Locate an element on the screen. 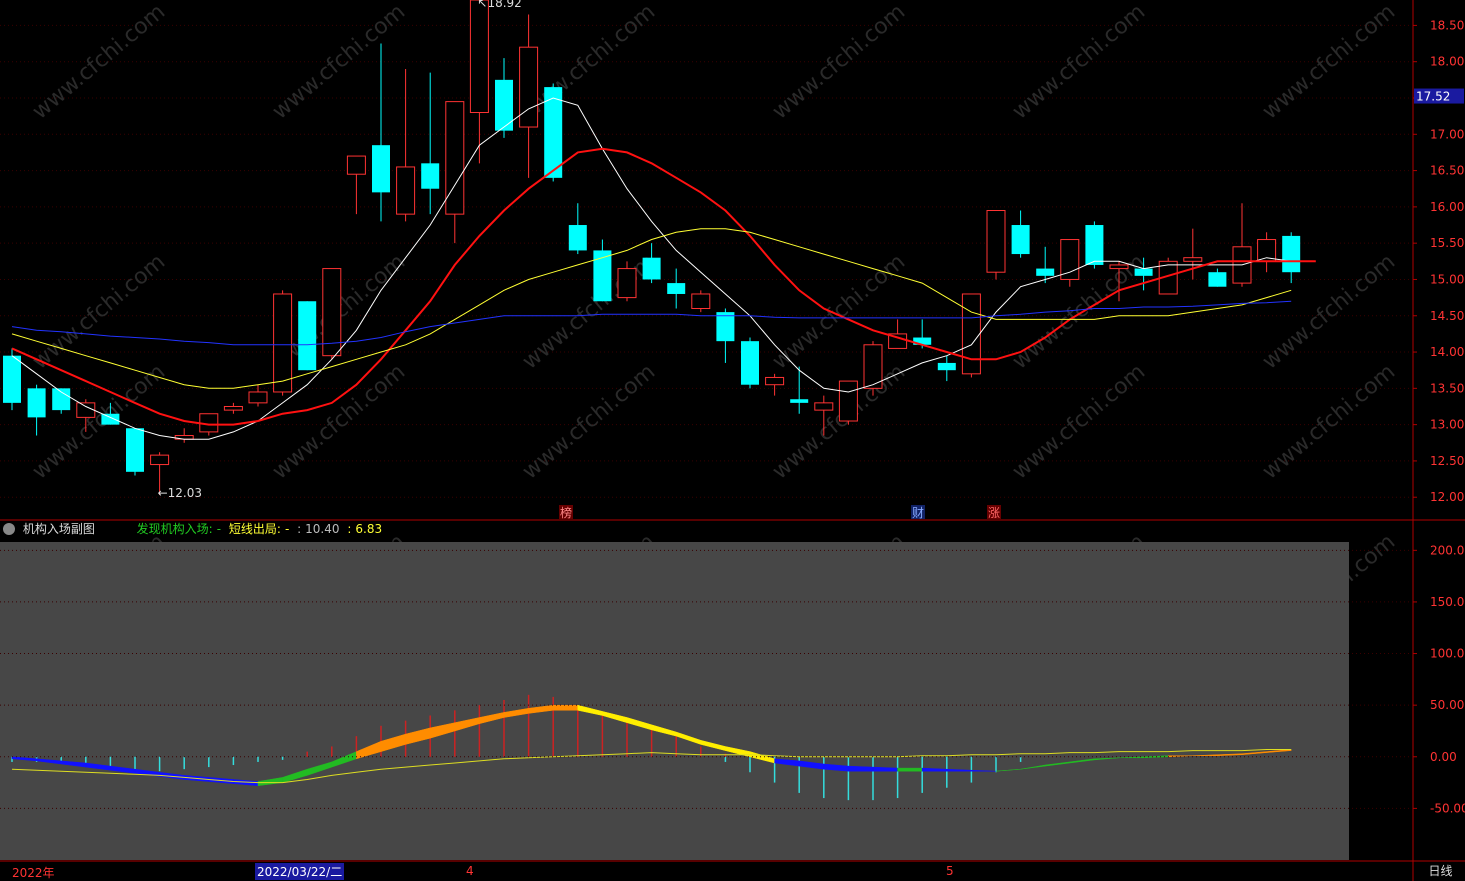 The height and width of the screenshot is (881, 1465). price-tick-label: 15.50 is located at coordinates (1447, 243).